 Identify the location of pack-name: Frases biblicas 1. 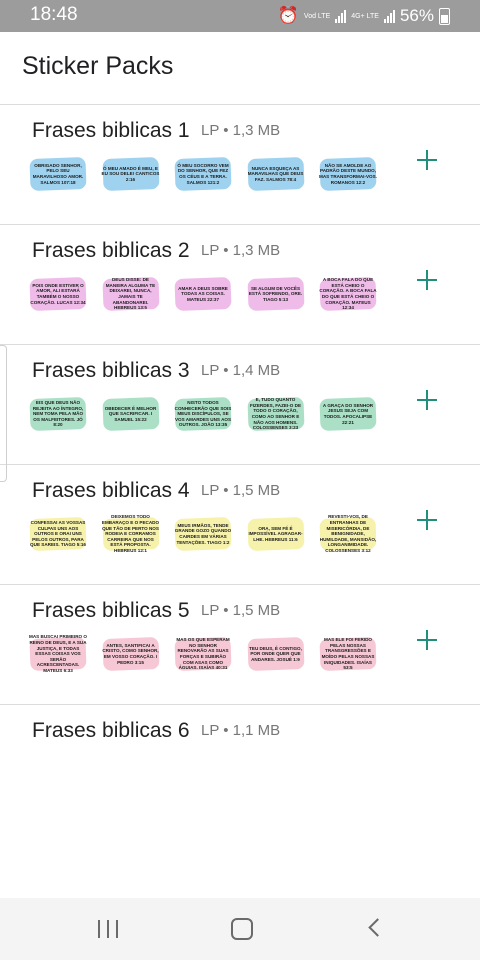
(111, 130).